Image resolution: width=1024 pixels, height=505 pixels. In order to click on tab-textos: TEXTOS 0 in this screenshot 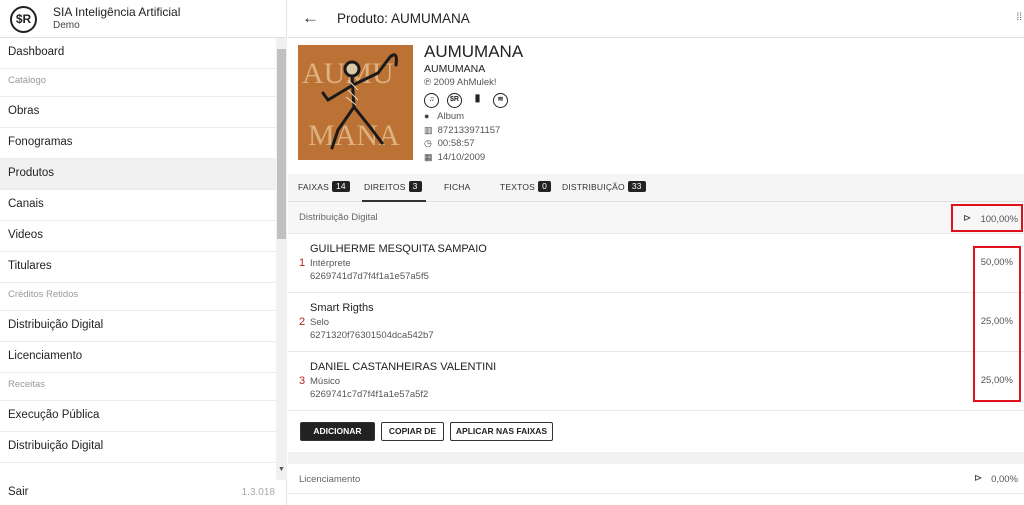, I will do `click(525, 188)`.